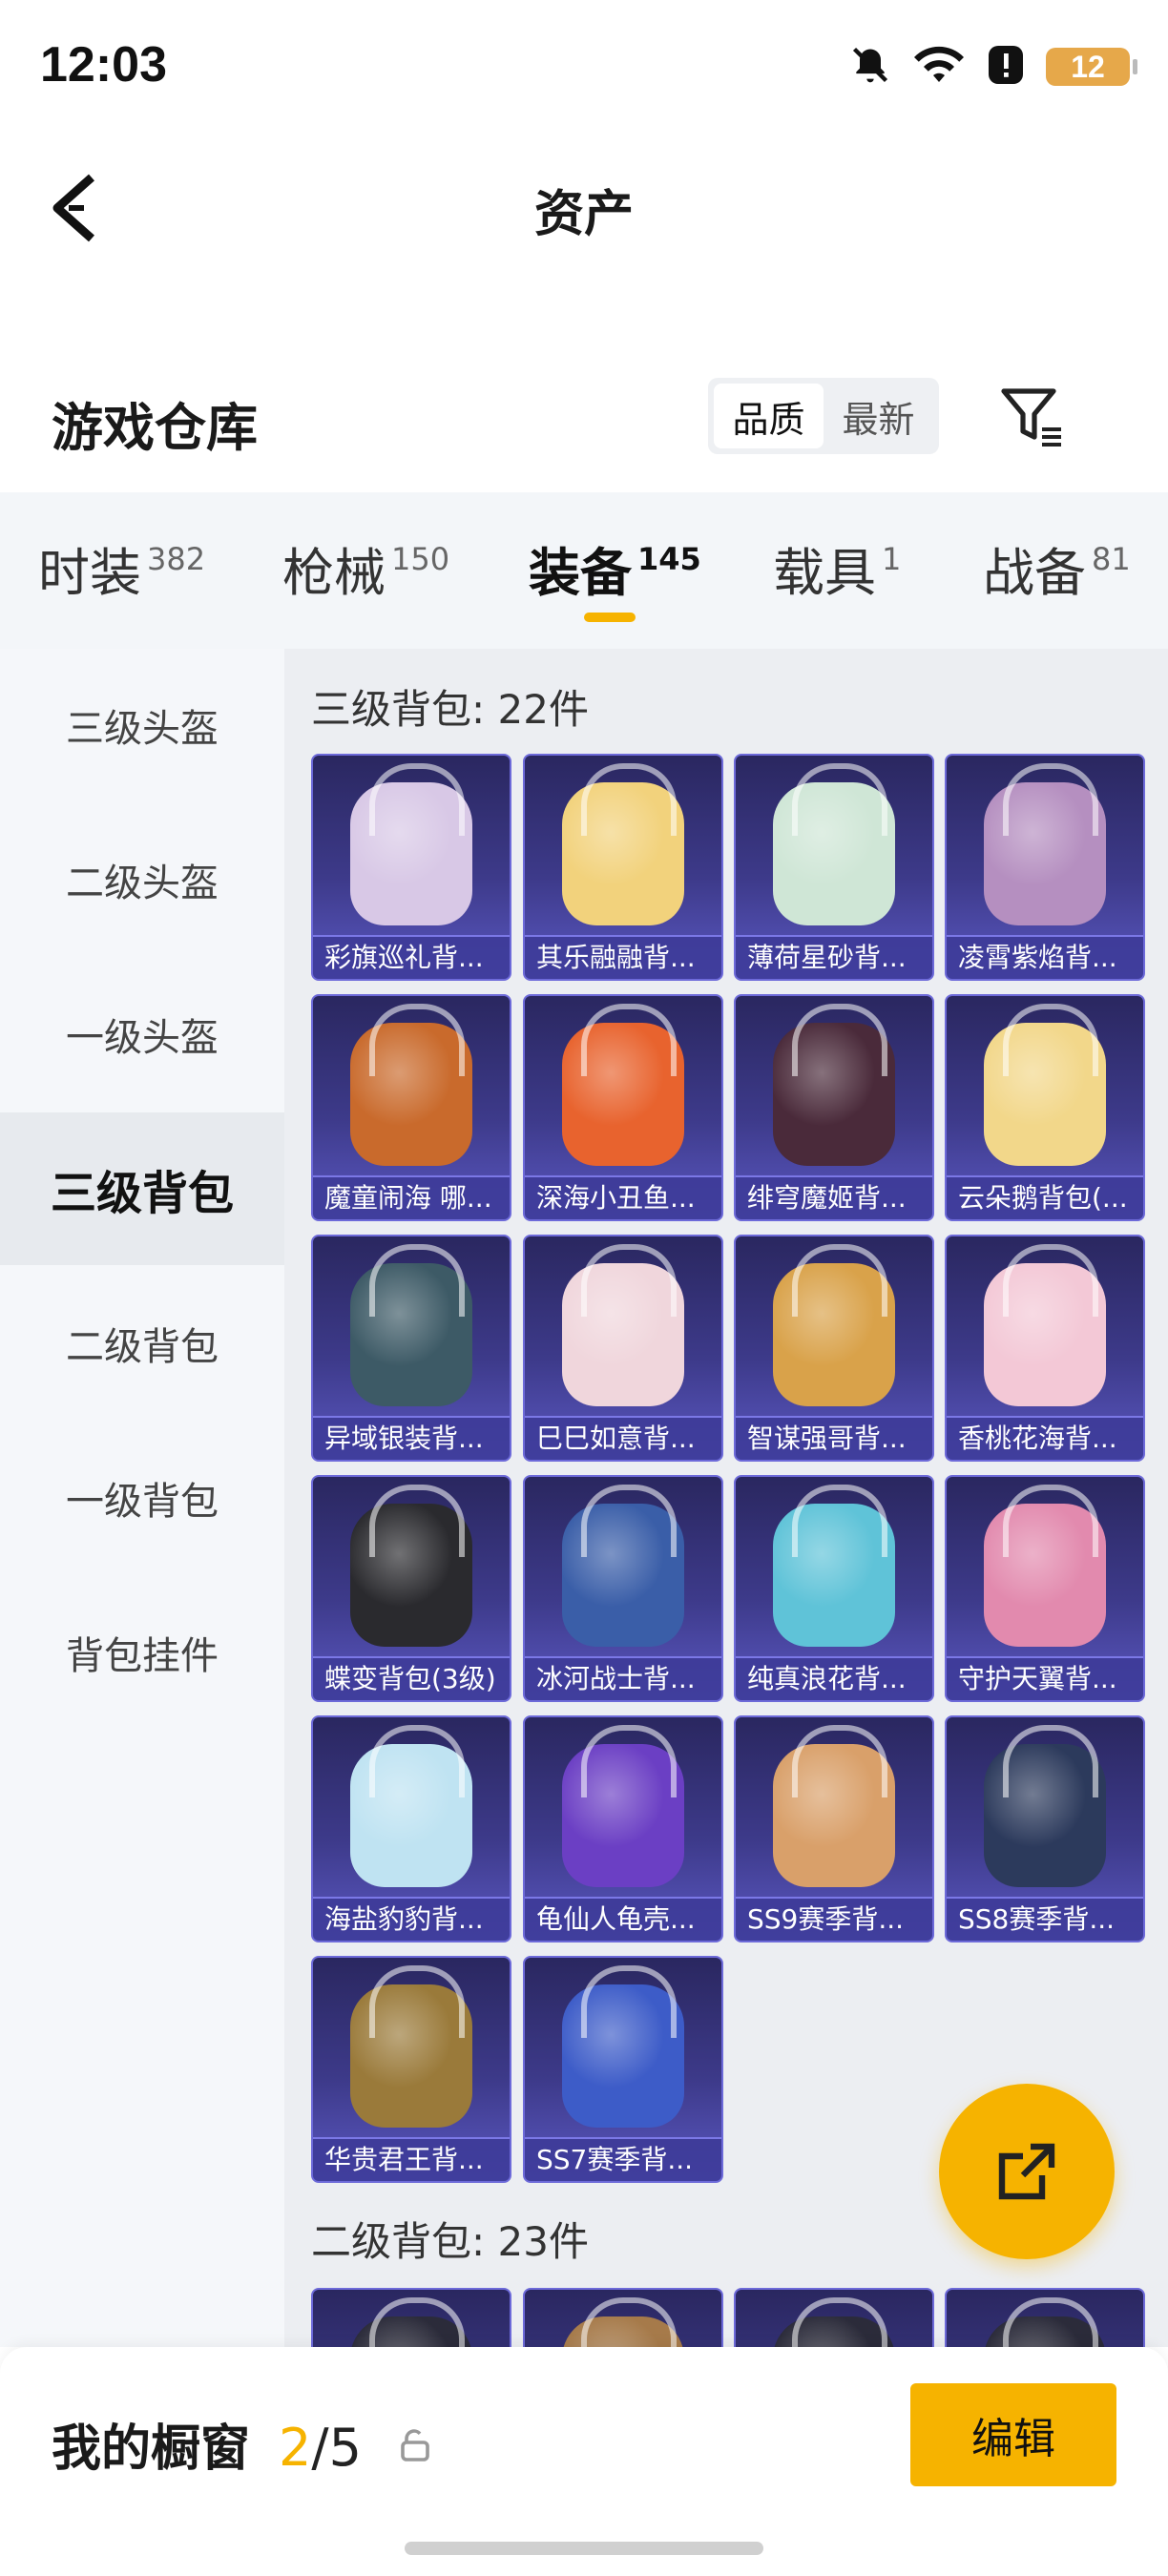  What do you see at coordinates (584, 67) in the screenshot?
I see `status-bar: 12:03 12` at bounding box center [584, 67].